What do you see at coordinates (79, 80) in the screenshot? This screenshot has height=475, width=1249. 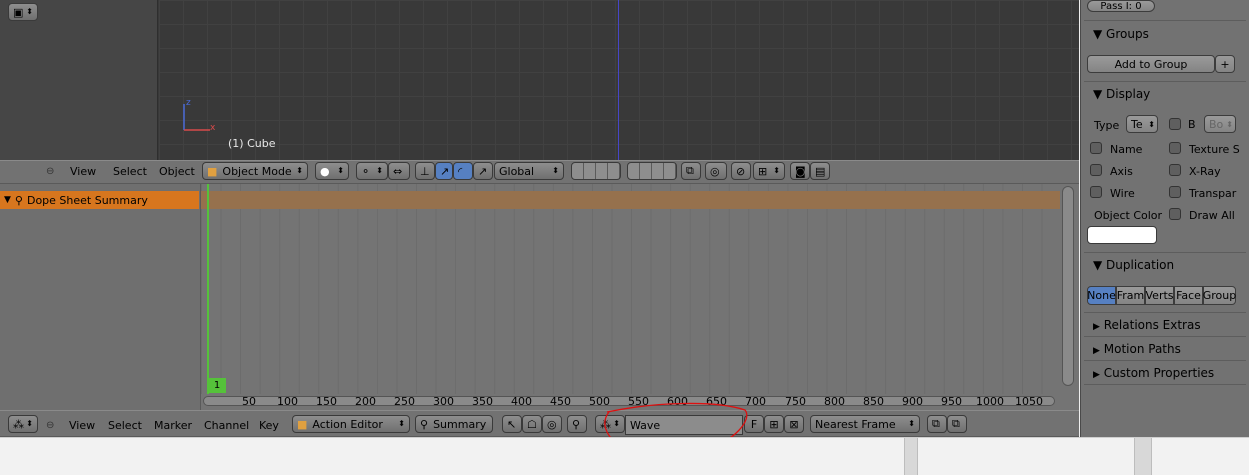 I see `tool-shelf` at bounding box center [79, 80].